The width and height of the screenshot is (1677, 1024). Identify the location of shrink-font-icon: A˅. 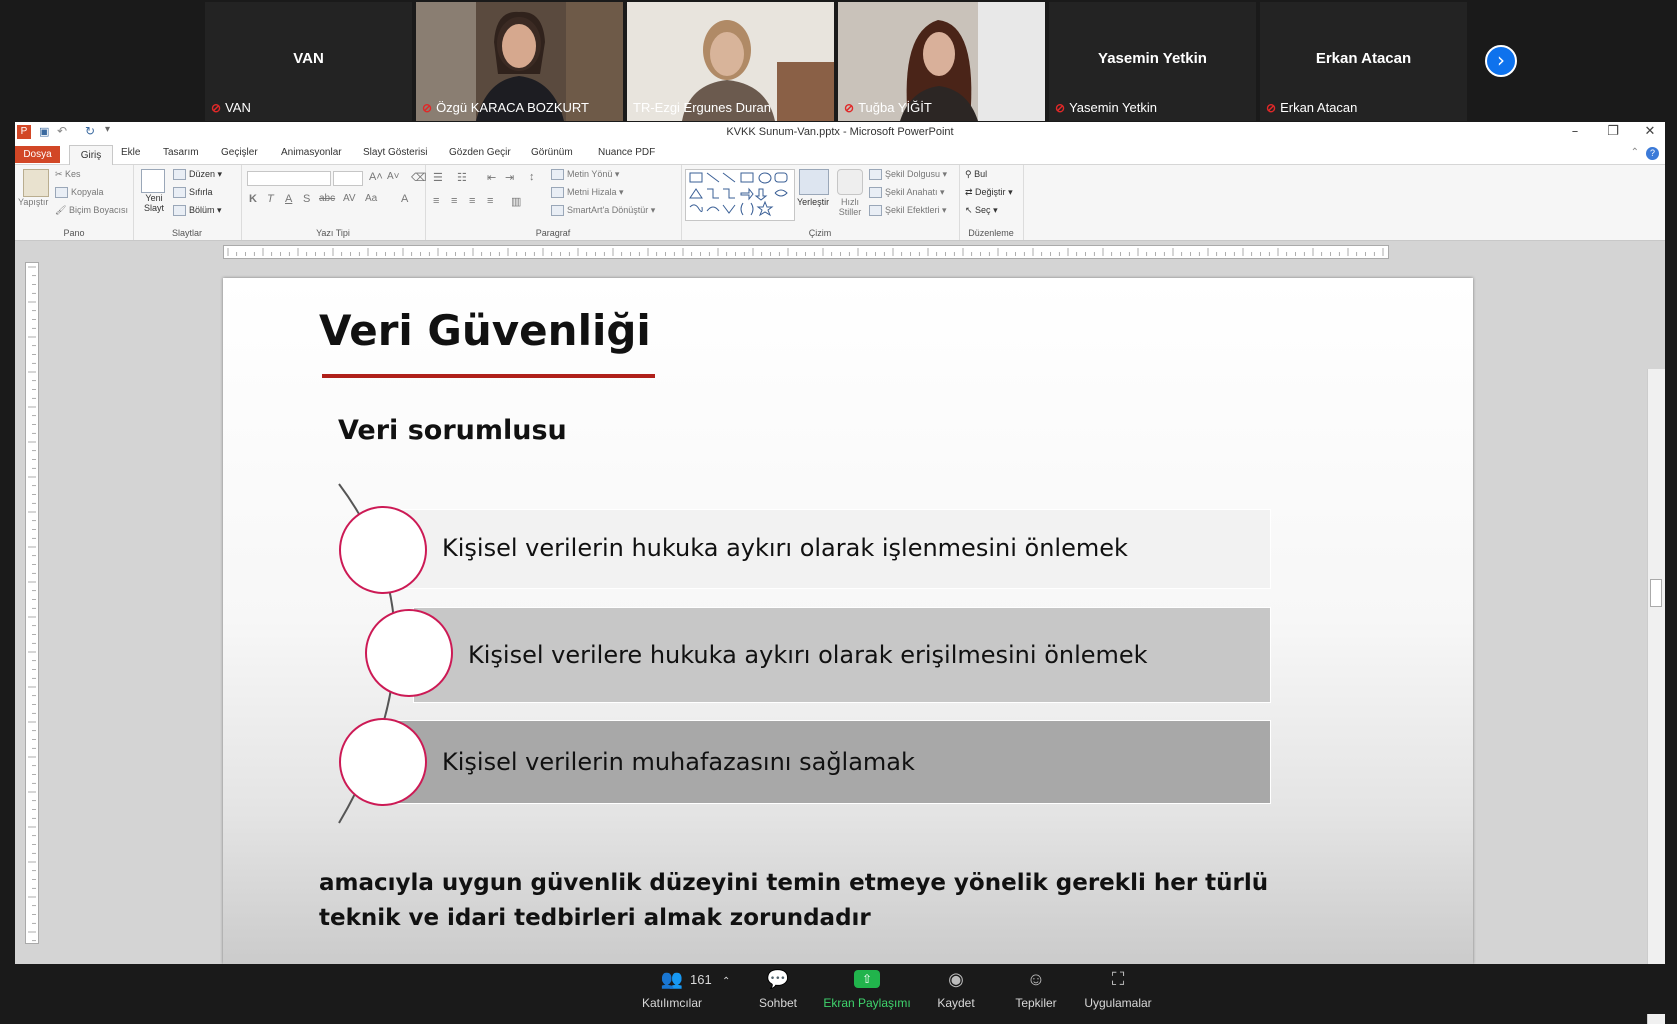
(393, 176).